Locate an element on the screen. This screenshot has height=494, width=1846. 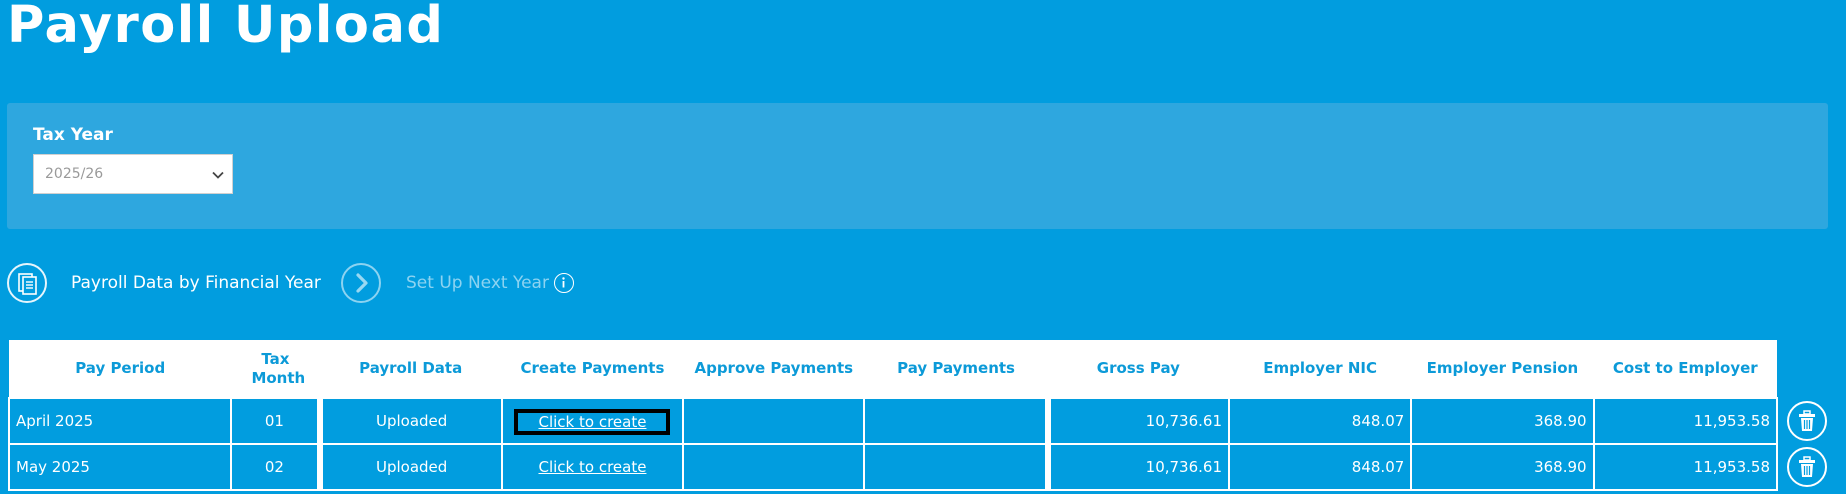
header-tax-month-text: Tax Month is located at coordinates (278, 368).